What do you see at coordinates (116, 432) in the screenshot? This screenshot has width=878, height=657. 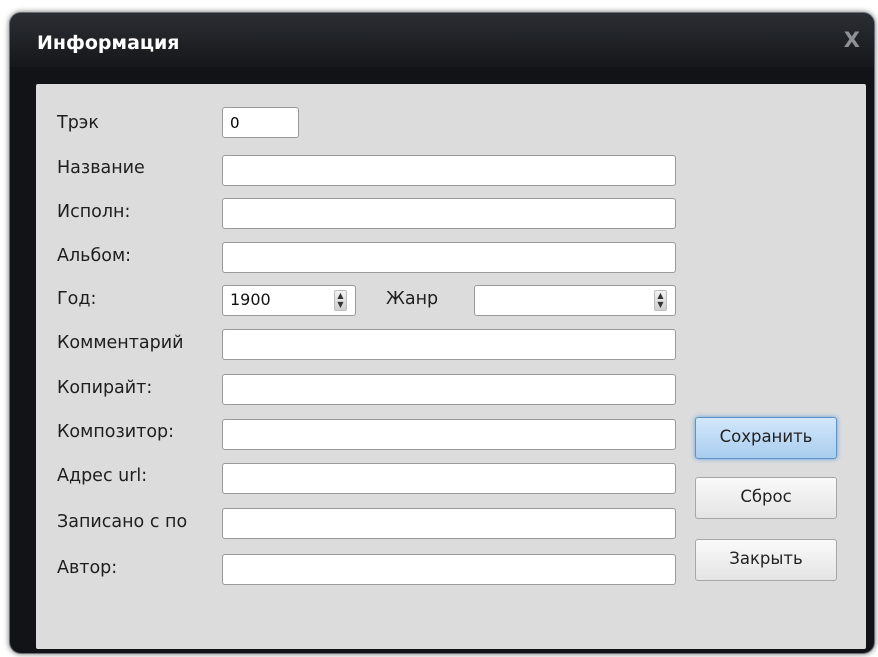 I see `composer-label: Композитор:` at bounding box center [116, 432].